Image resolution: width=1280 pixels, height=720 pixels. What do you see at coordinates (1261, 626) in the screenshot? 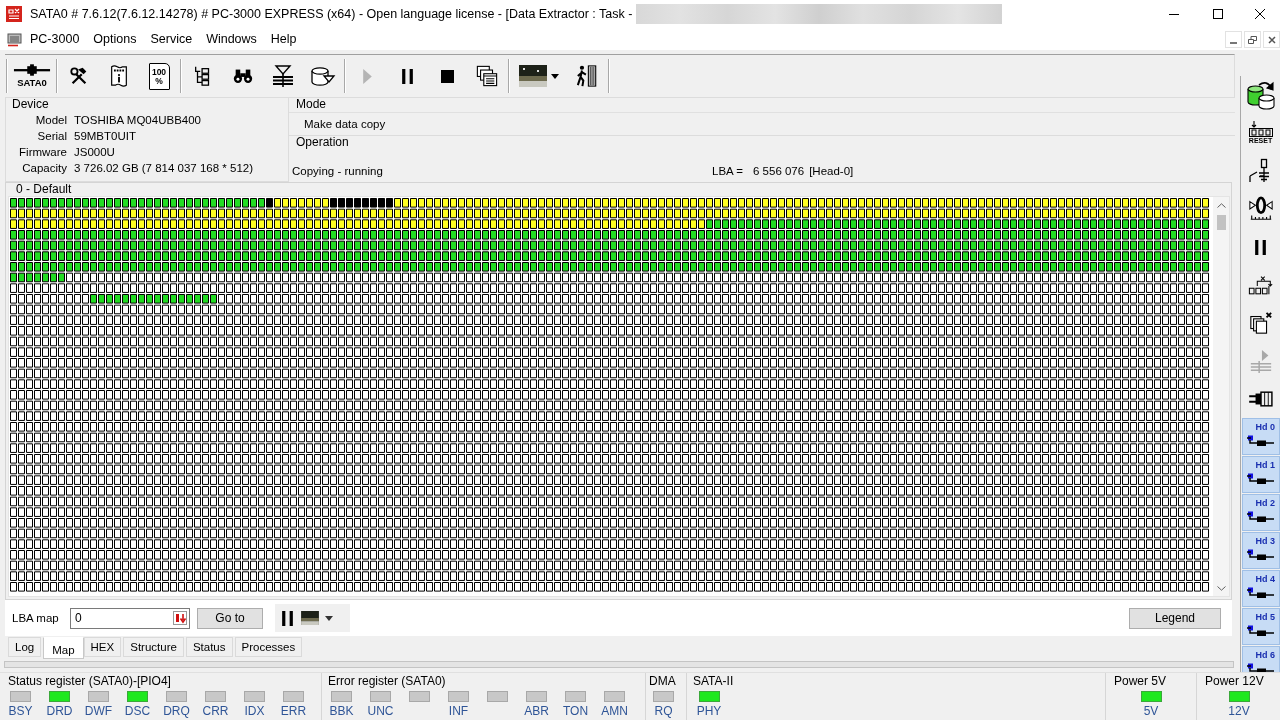
I see `head-button: Hd 5` at bounding box center [1261, 626].